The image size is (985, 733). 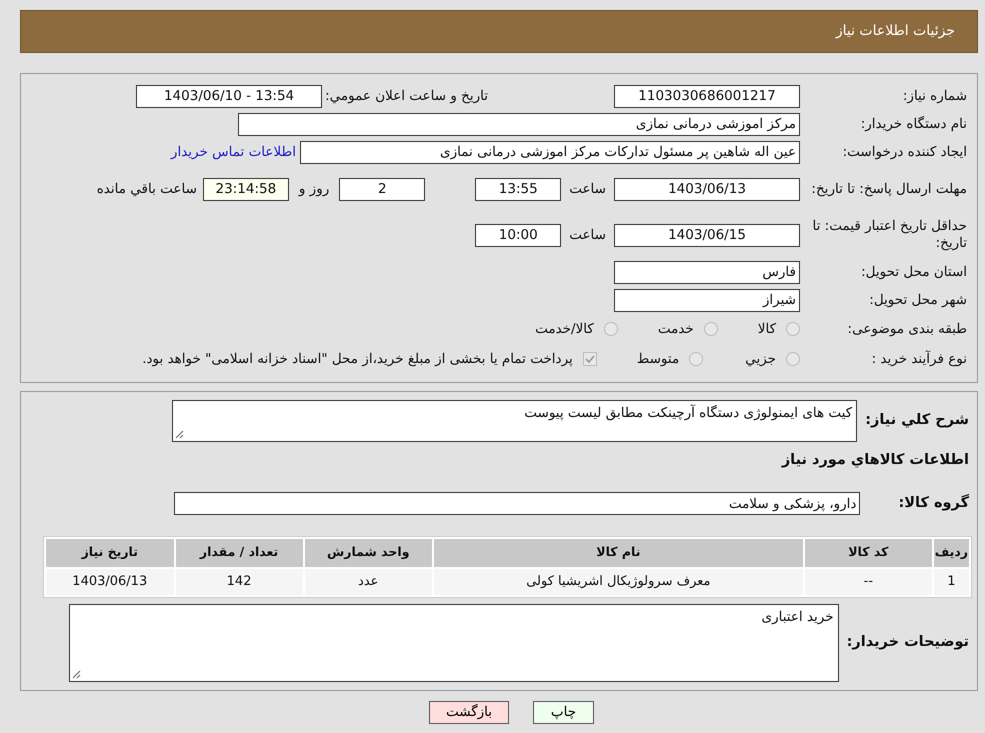 What do you see at coordinates (798, 616) in the screenshot?
I see `textarea-text: خرید اعتباری` at bounding box center [798, 616].